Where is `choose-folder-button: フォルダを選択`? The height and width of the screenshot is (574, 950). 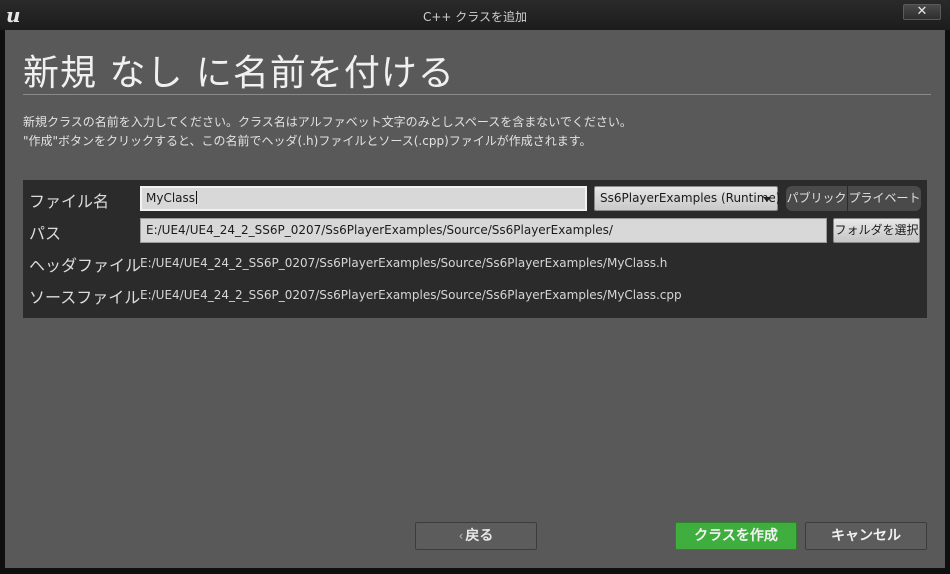 choose-folder-button: フォルダを選択 is located at coordinates (876, 230).